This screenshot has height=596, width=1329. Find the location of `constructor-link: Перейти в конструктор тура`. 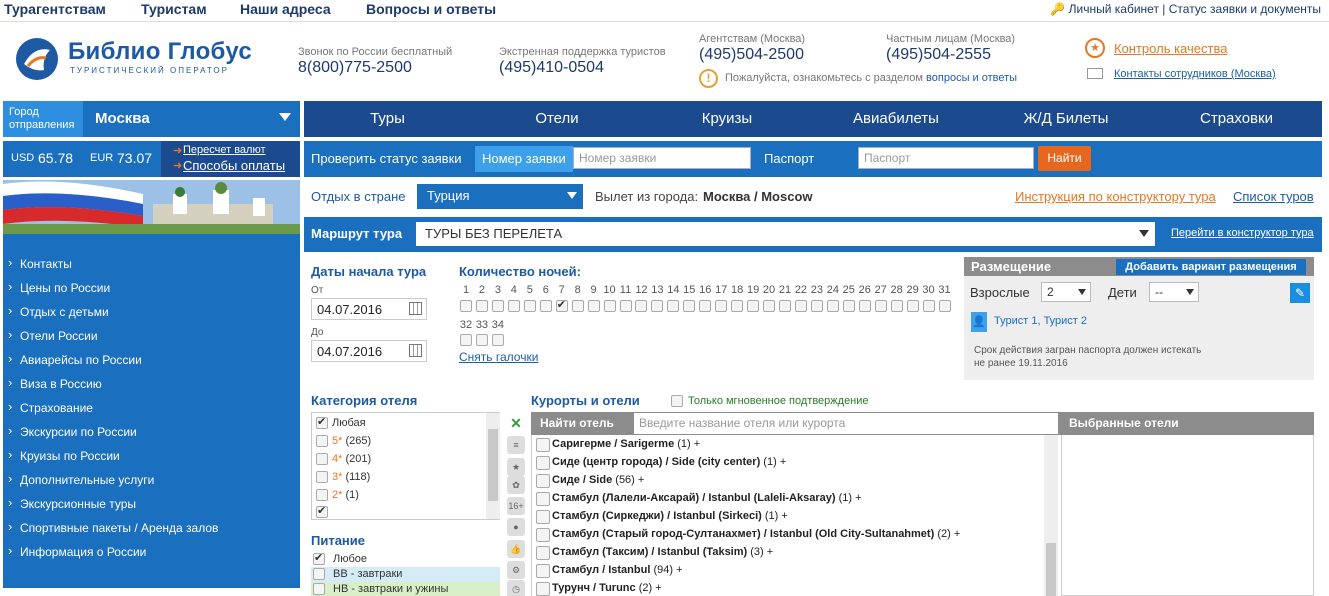

constructor-link: Перейти в конструктор тура is located at coordinates (1242, 233).